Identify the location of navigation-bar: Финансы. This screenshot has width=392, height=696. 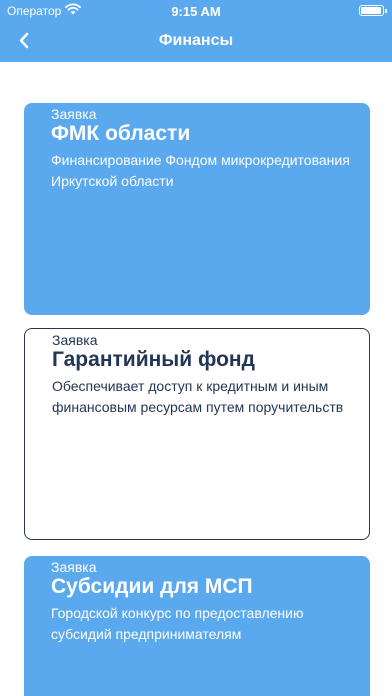
(196, 42).